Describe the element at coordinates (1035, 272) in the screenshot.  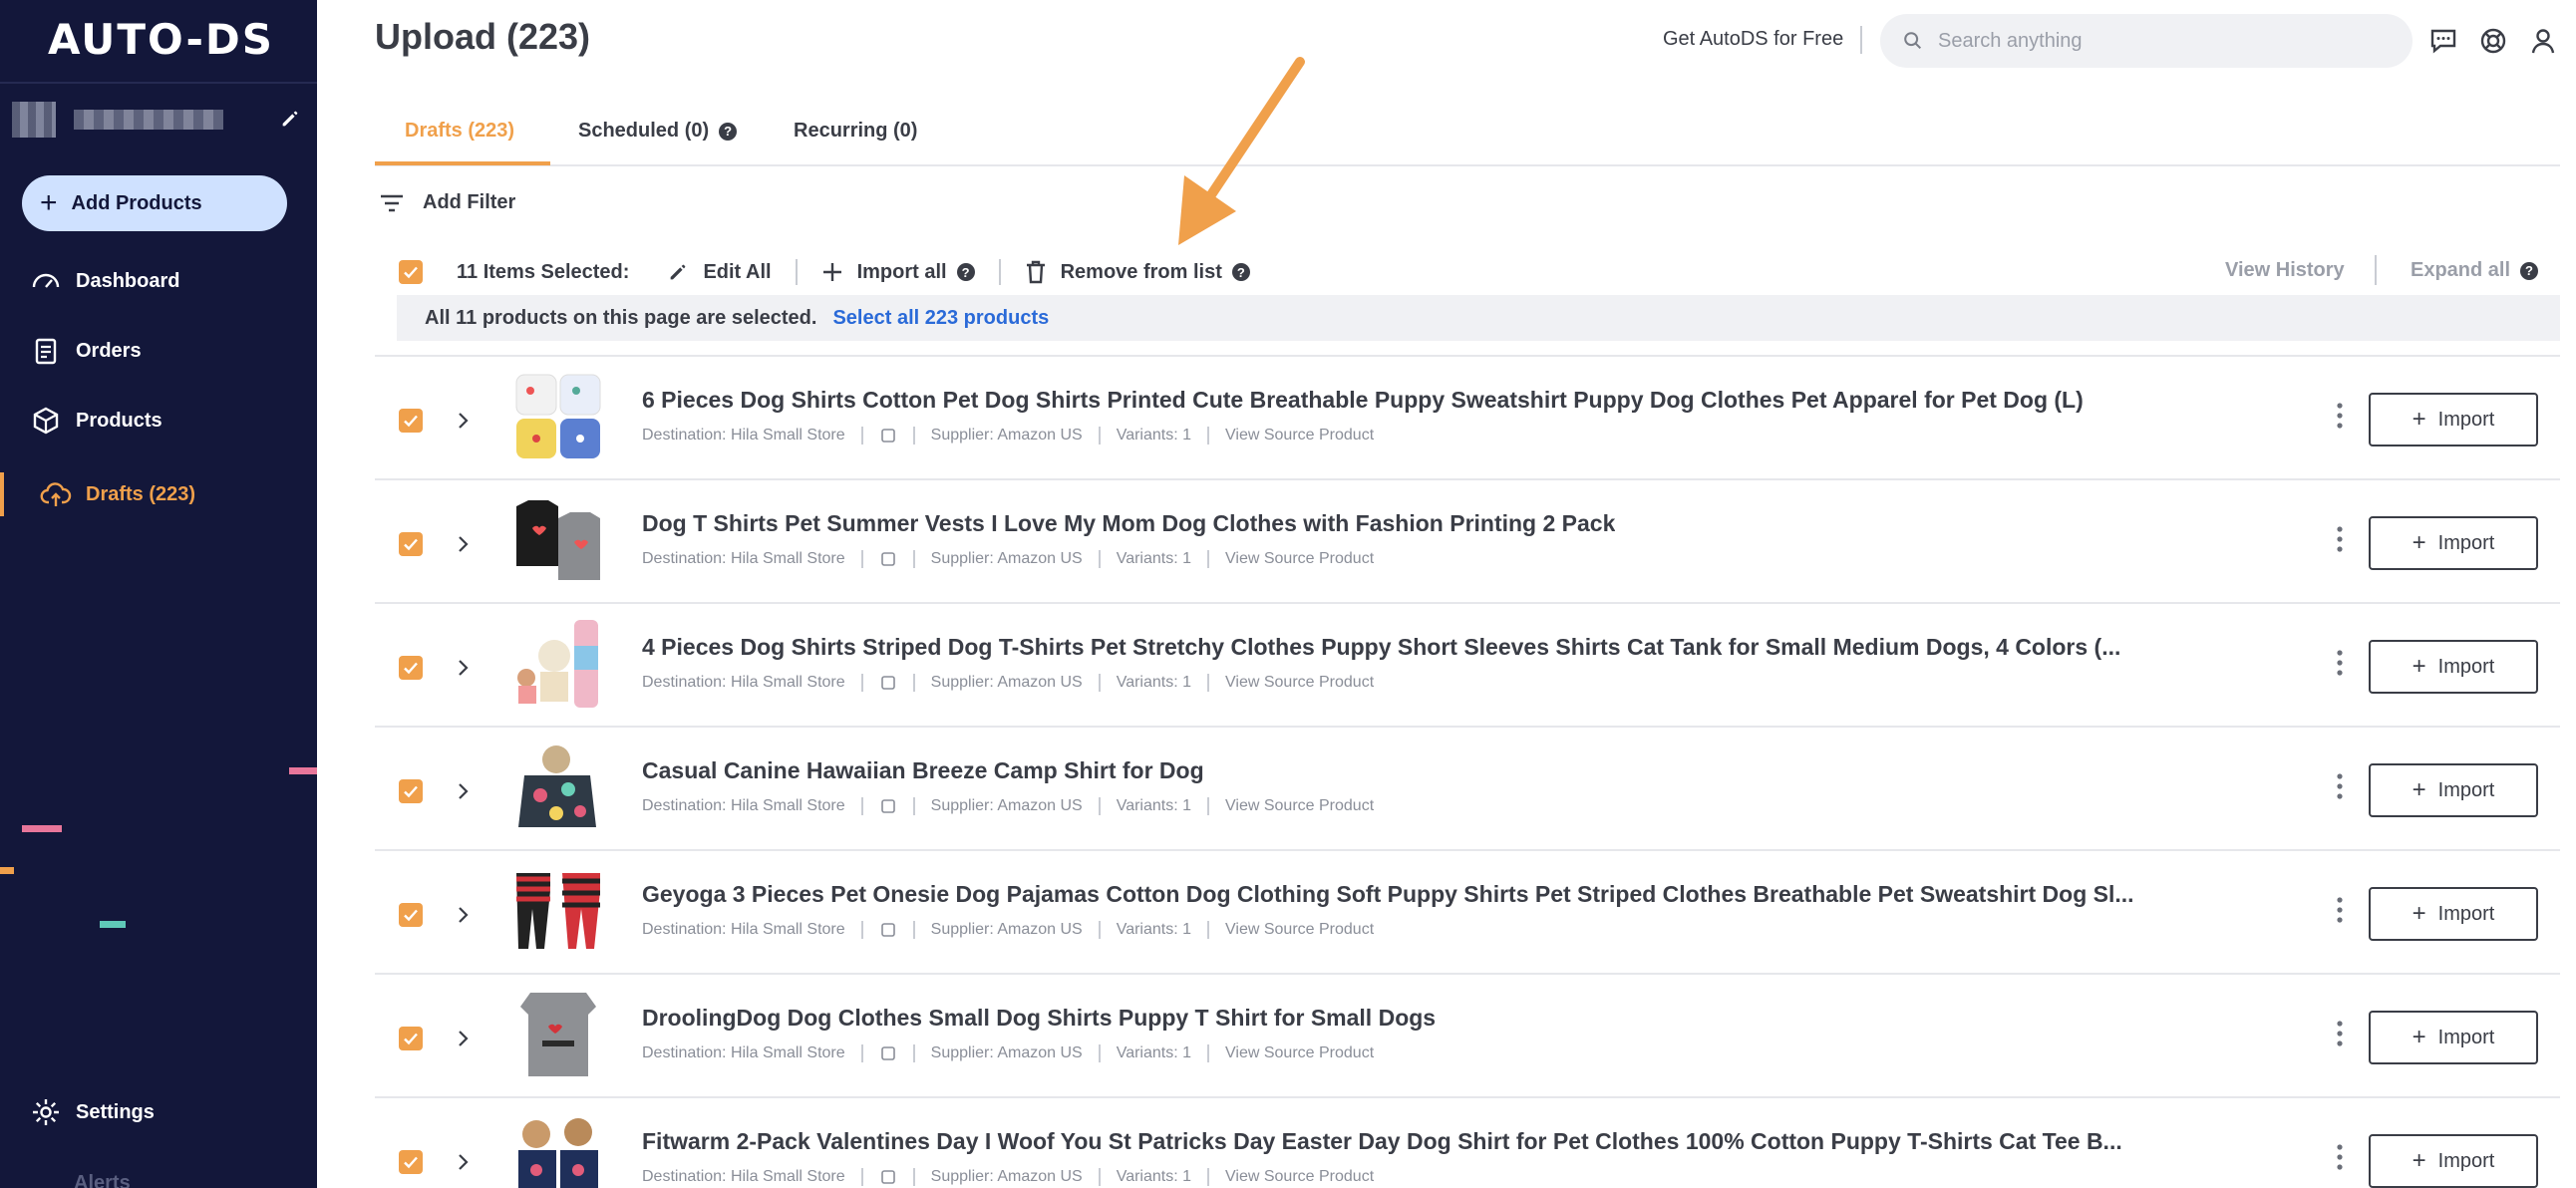
I see `trash-icon` at that location.